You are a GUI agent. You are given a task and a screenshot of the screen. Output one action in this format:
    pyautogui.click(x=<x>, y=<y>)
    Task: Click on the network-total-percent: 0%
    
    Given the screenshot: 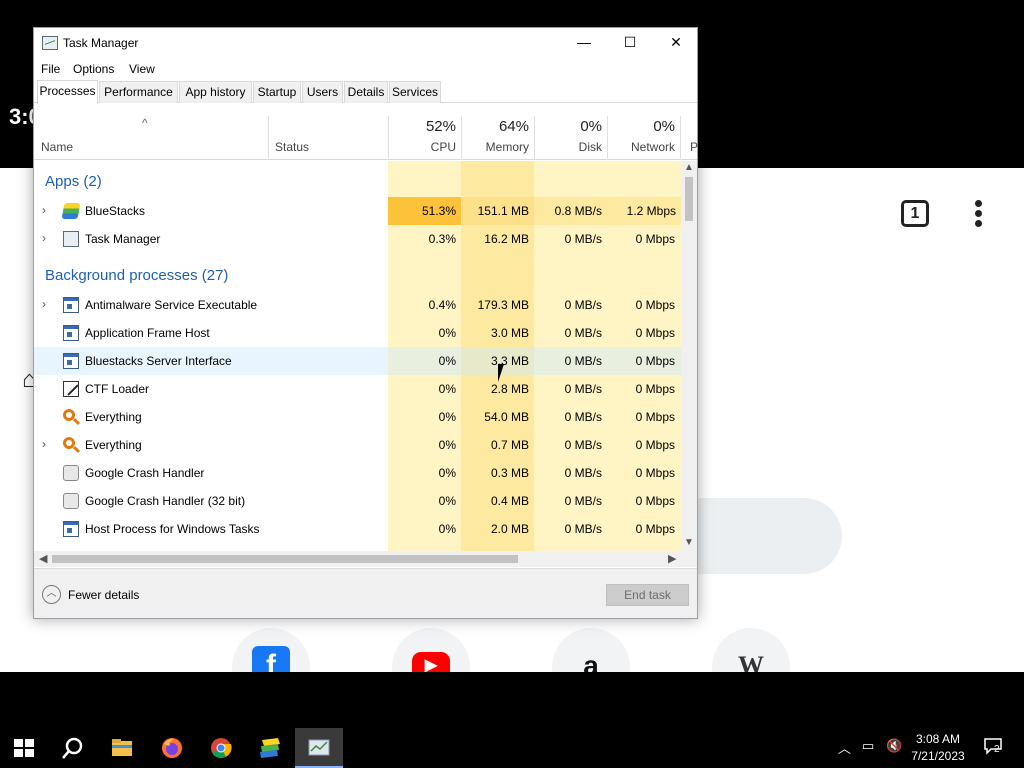 What is the action you would take?
    pyautogui.click(x=641, y=126)
    